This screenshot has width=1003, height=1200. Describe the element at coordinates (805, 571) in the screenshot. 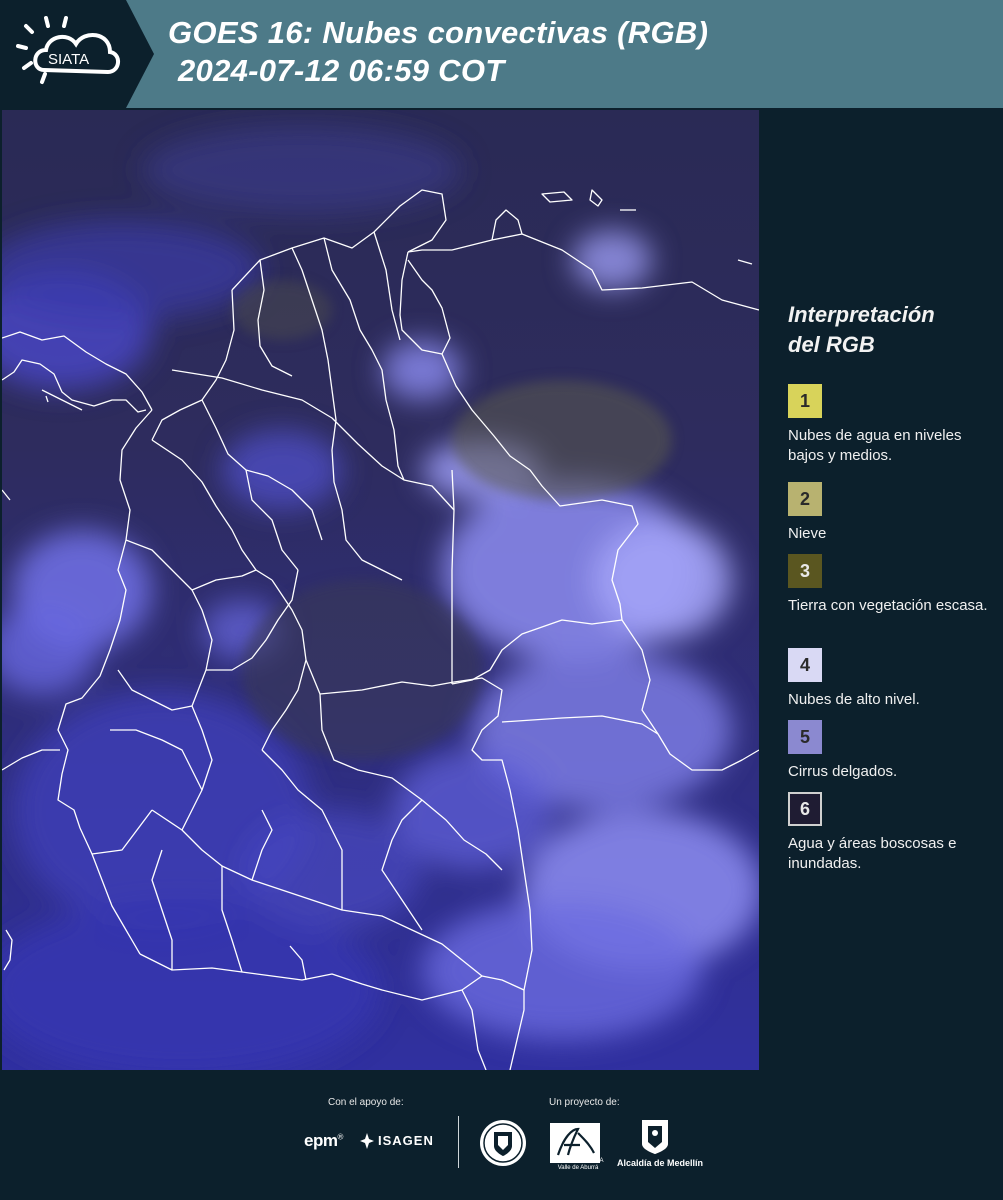

I see `legend-swatch: 3` at that location.